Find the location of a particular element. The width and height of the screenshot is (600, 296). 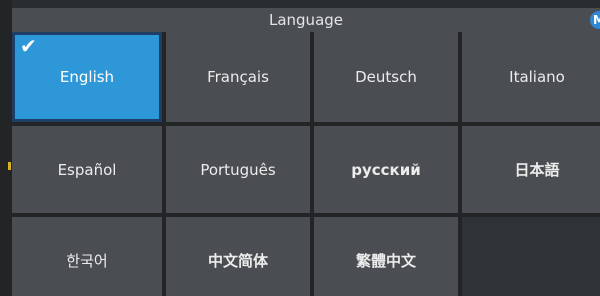

language-option-korean: 한국어 is located at coordinates (87, 256).